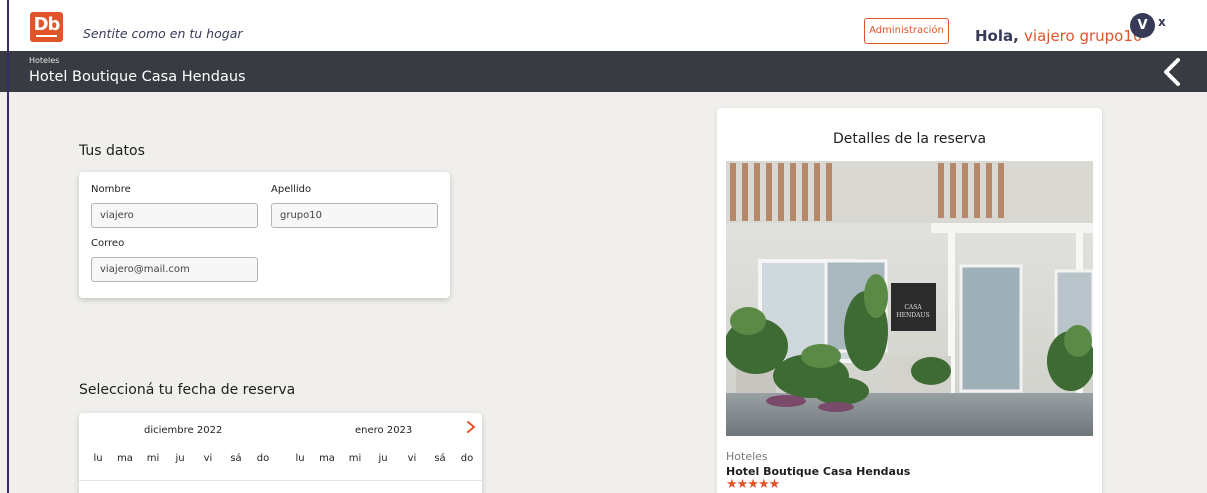  What do you see at coordinates (112, 151) in the screenshot?
I see `tus-datos-title: Tus datos` at bounding box center [112, 151].